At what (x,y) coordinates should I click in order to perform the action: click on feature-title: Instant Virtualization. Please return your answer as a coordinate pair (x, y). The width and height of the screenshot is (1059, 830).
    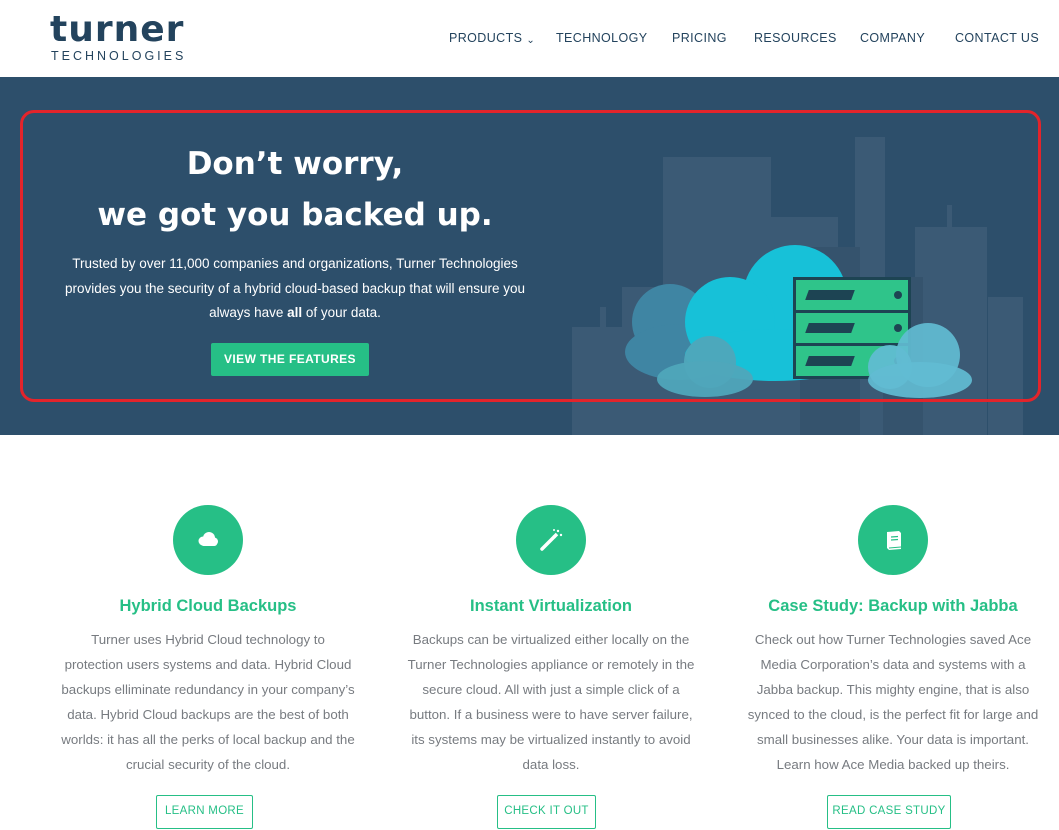
    Looking at the image, I should click on (551, 606).